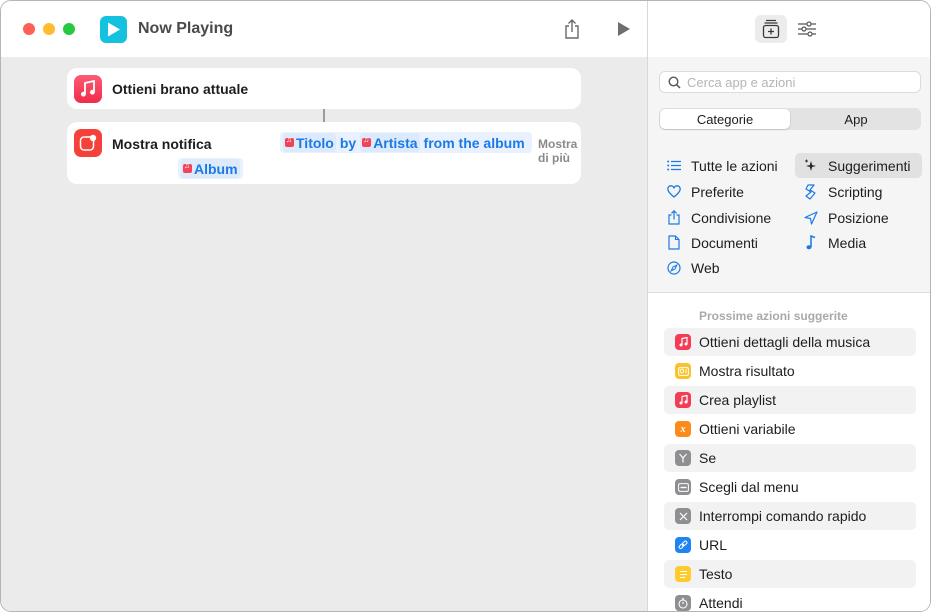 The width and height of the screenshot is (931, 612). What do you see at coordinates (674, 243) in the screenshot?
I see `document-icon` at bounding box center [674, 243].